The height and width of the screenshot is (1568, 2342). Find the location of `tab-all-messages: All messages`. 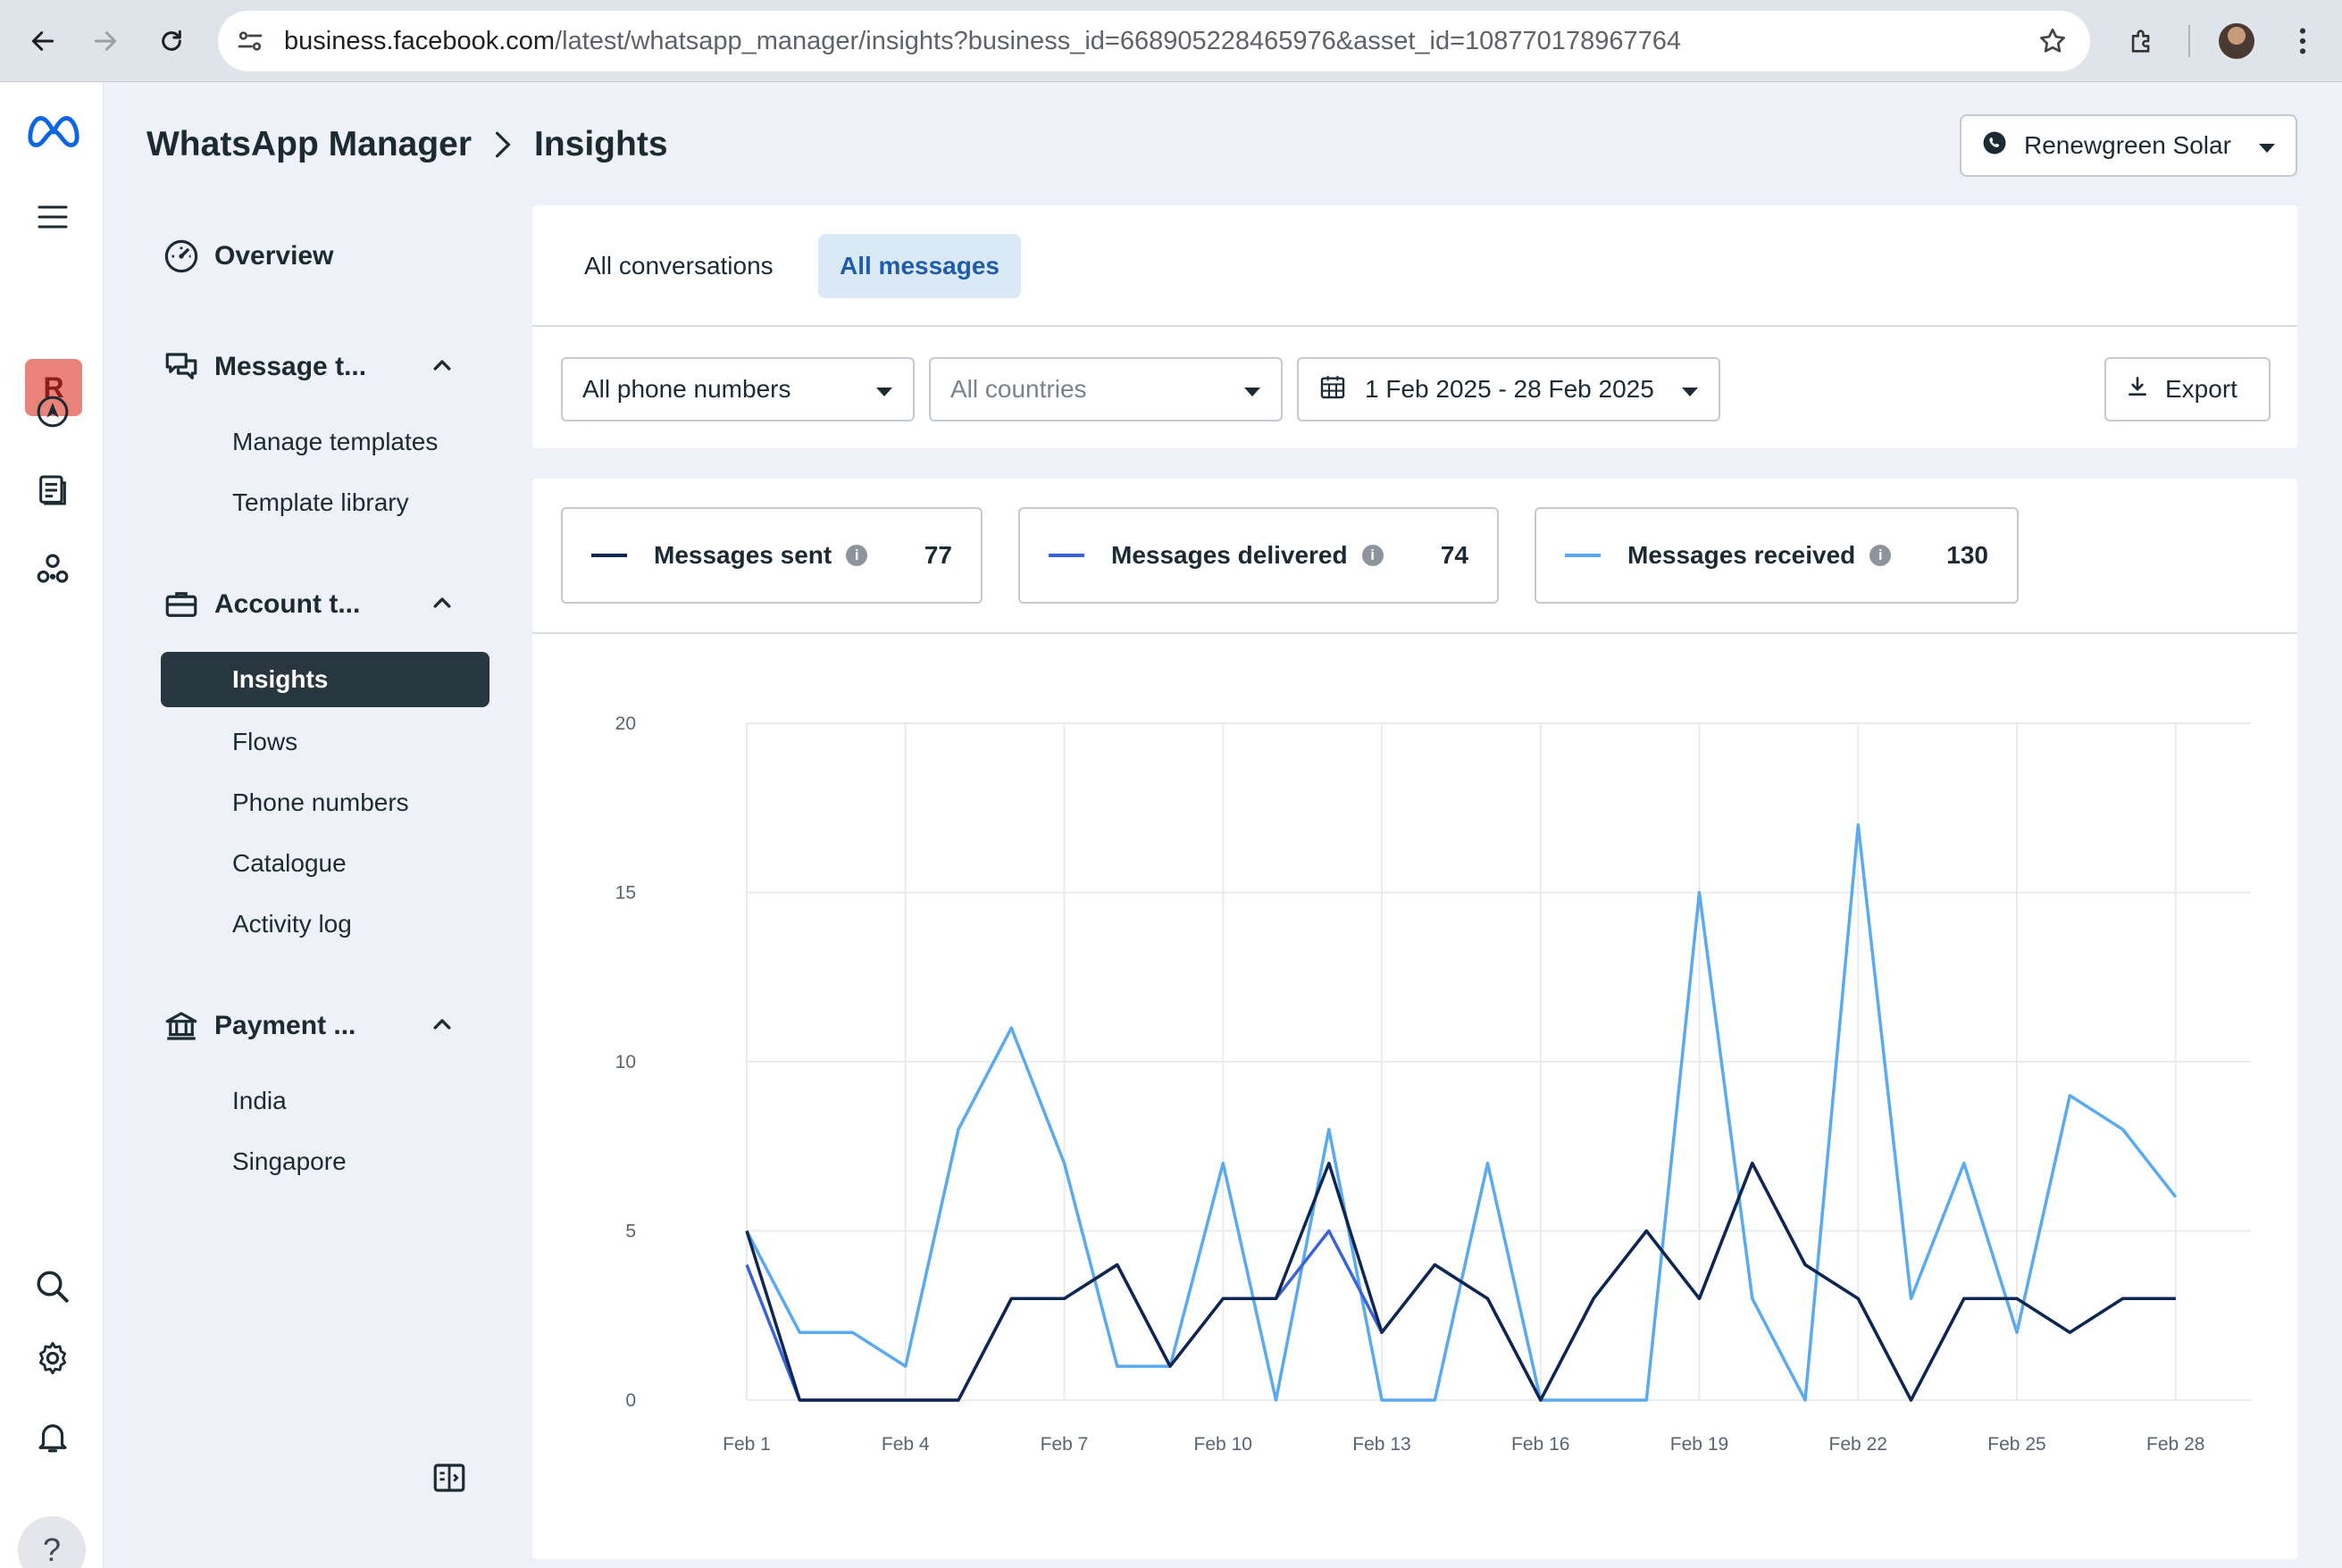

tab-all-messages: All messages is located at coordinates (920, 266).